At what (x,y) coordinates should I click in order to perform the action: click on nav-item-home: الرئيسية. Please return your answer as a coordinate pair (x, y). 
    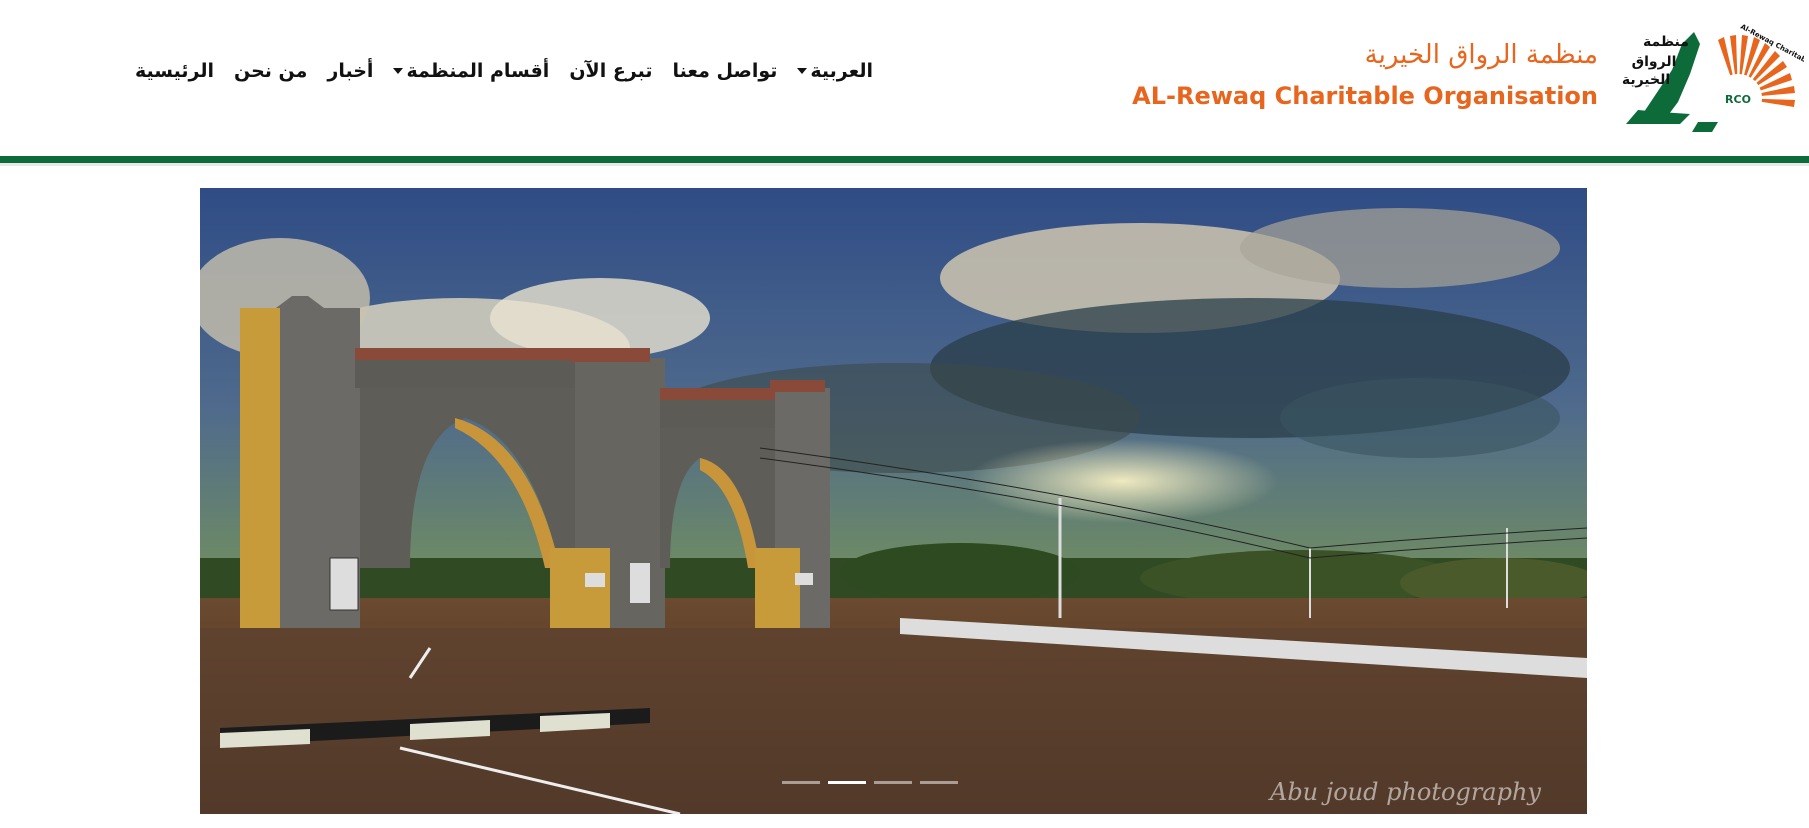
    Looking at the image, I should click on (174, 71).